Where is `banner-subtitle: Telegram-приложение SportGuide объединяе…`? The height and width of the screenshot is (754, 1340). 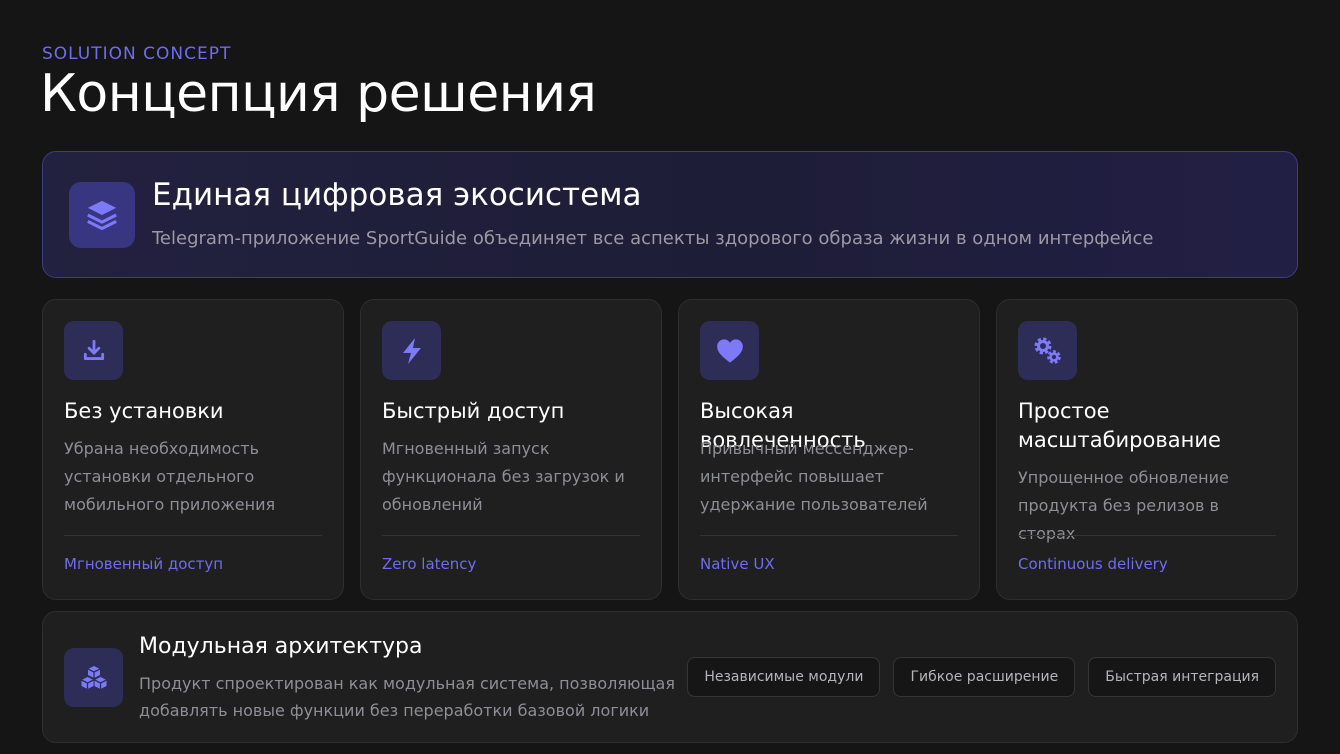
banner-subtitle: Telegram-приложение SportGuide объединяе… is located at coordinates (653, 238).